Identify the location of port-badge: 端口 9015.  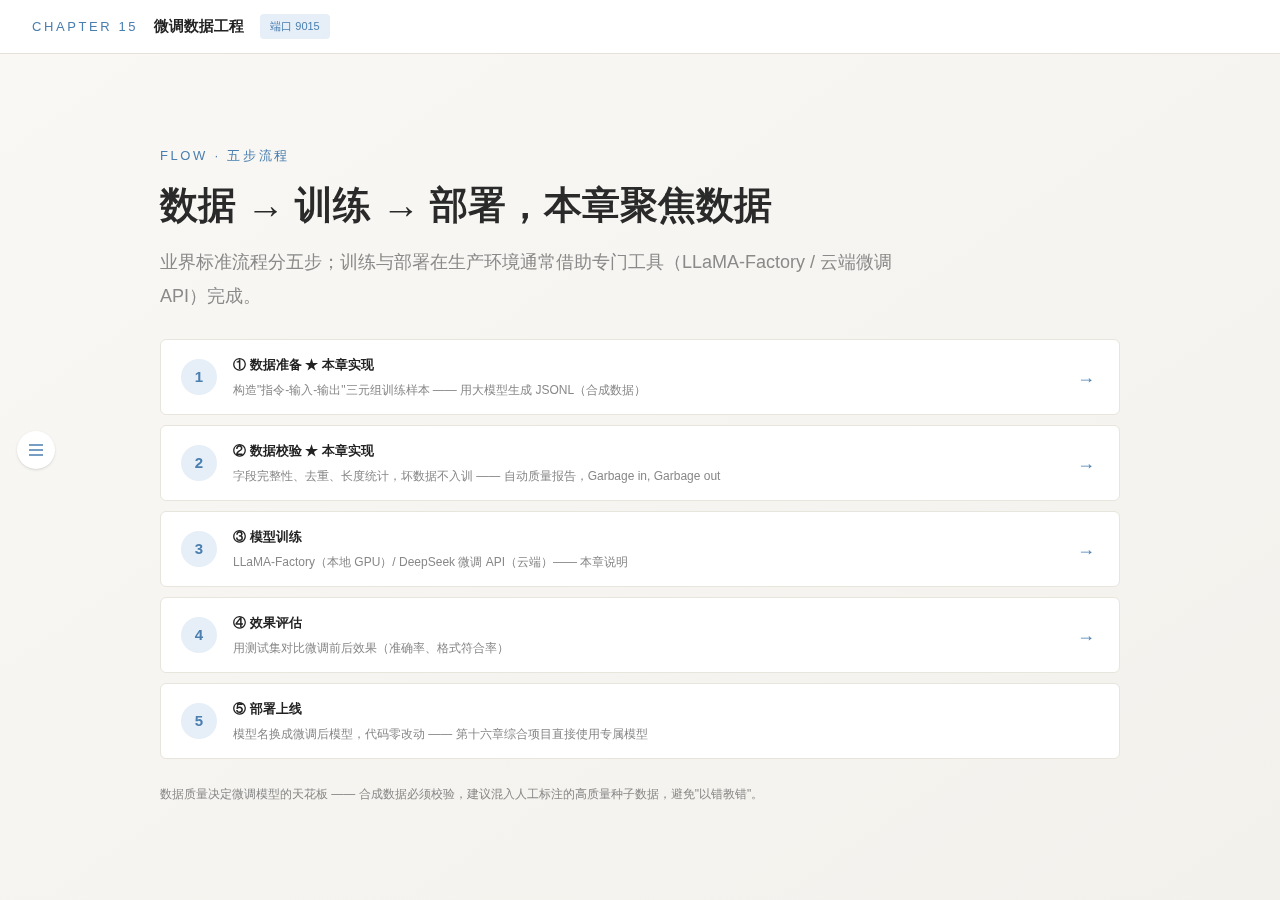
(295, 26).